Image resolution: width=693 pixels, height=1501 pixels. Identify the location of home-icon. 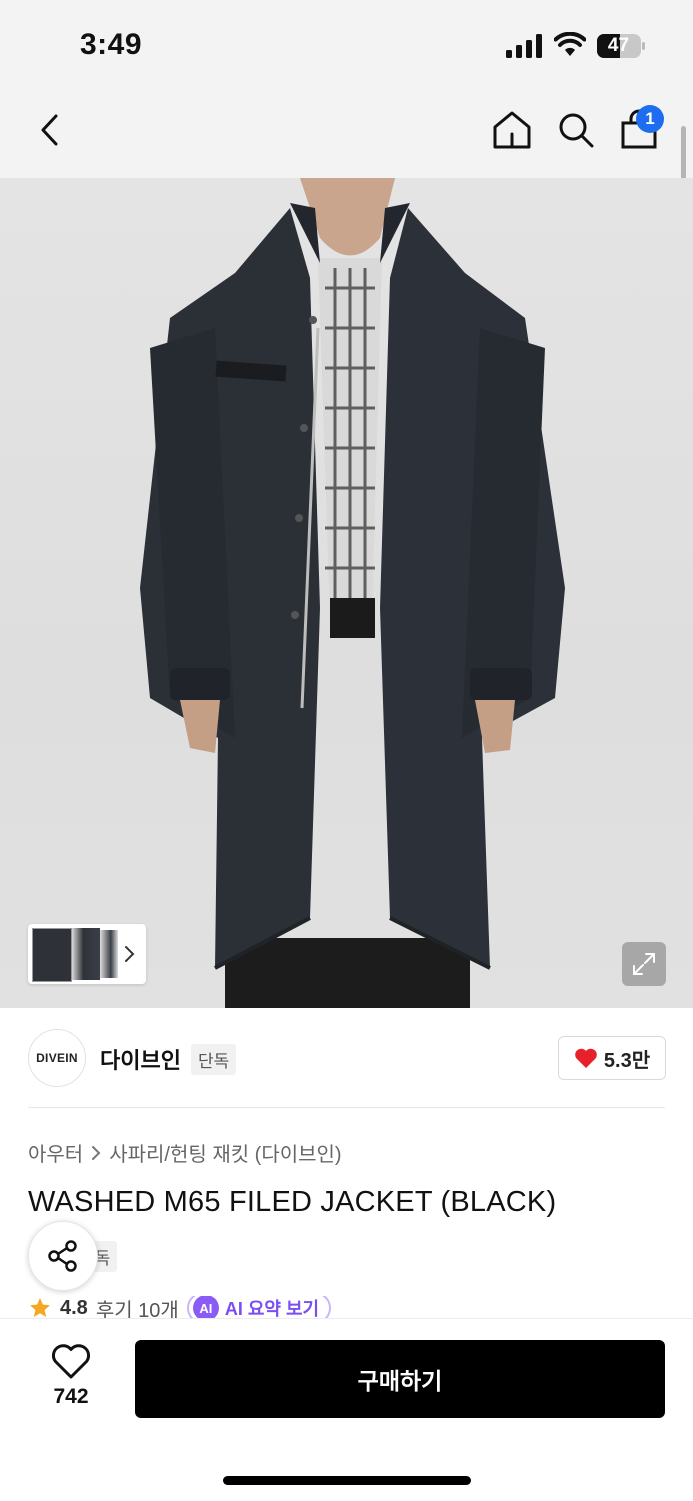
(512, 130).